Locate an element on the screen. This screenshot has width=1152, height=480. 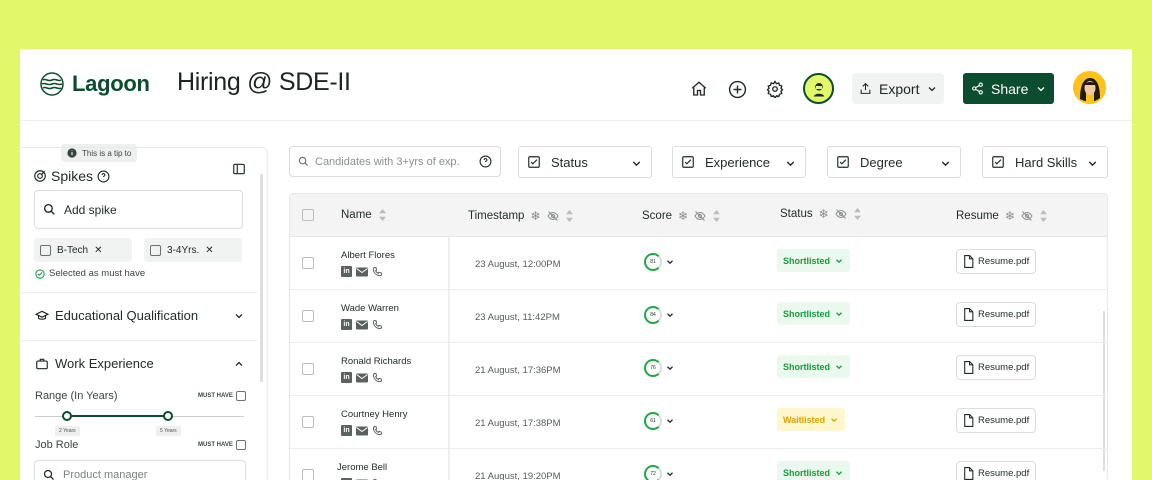
candidate-name: Courtney Henry is located at coordinates (374, 414).